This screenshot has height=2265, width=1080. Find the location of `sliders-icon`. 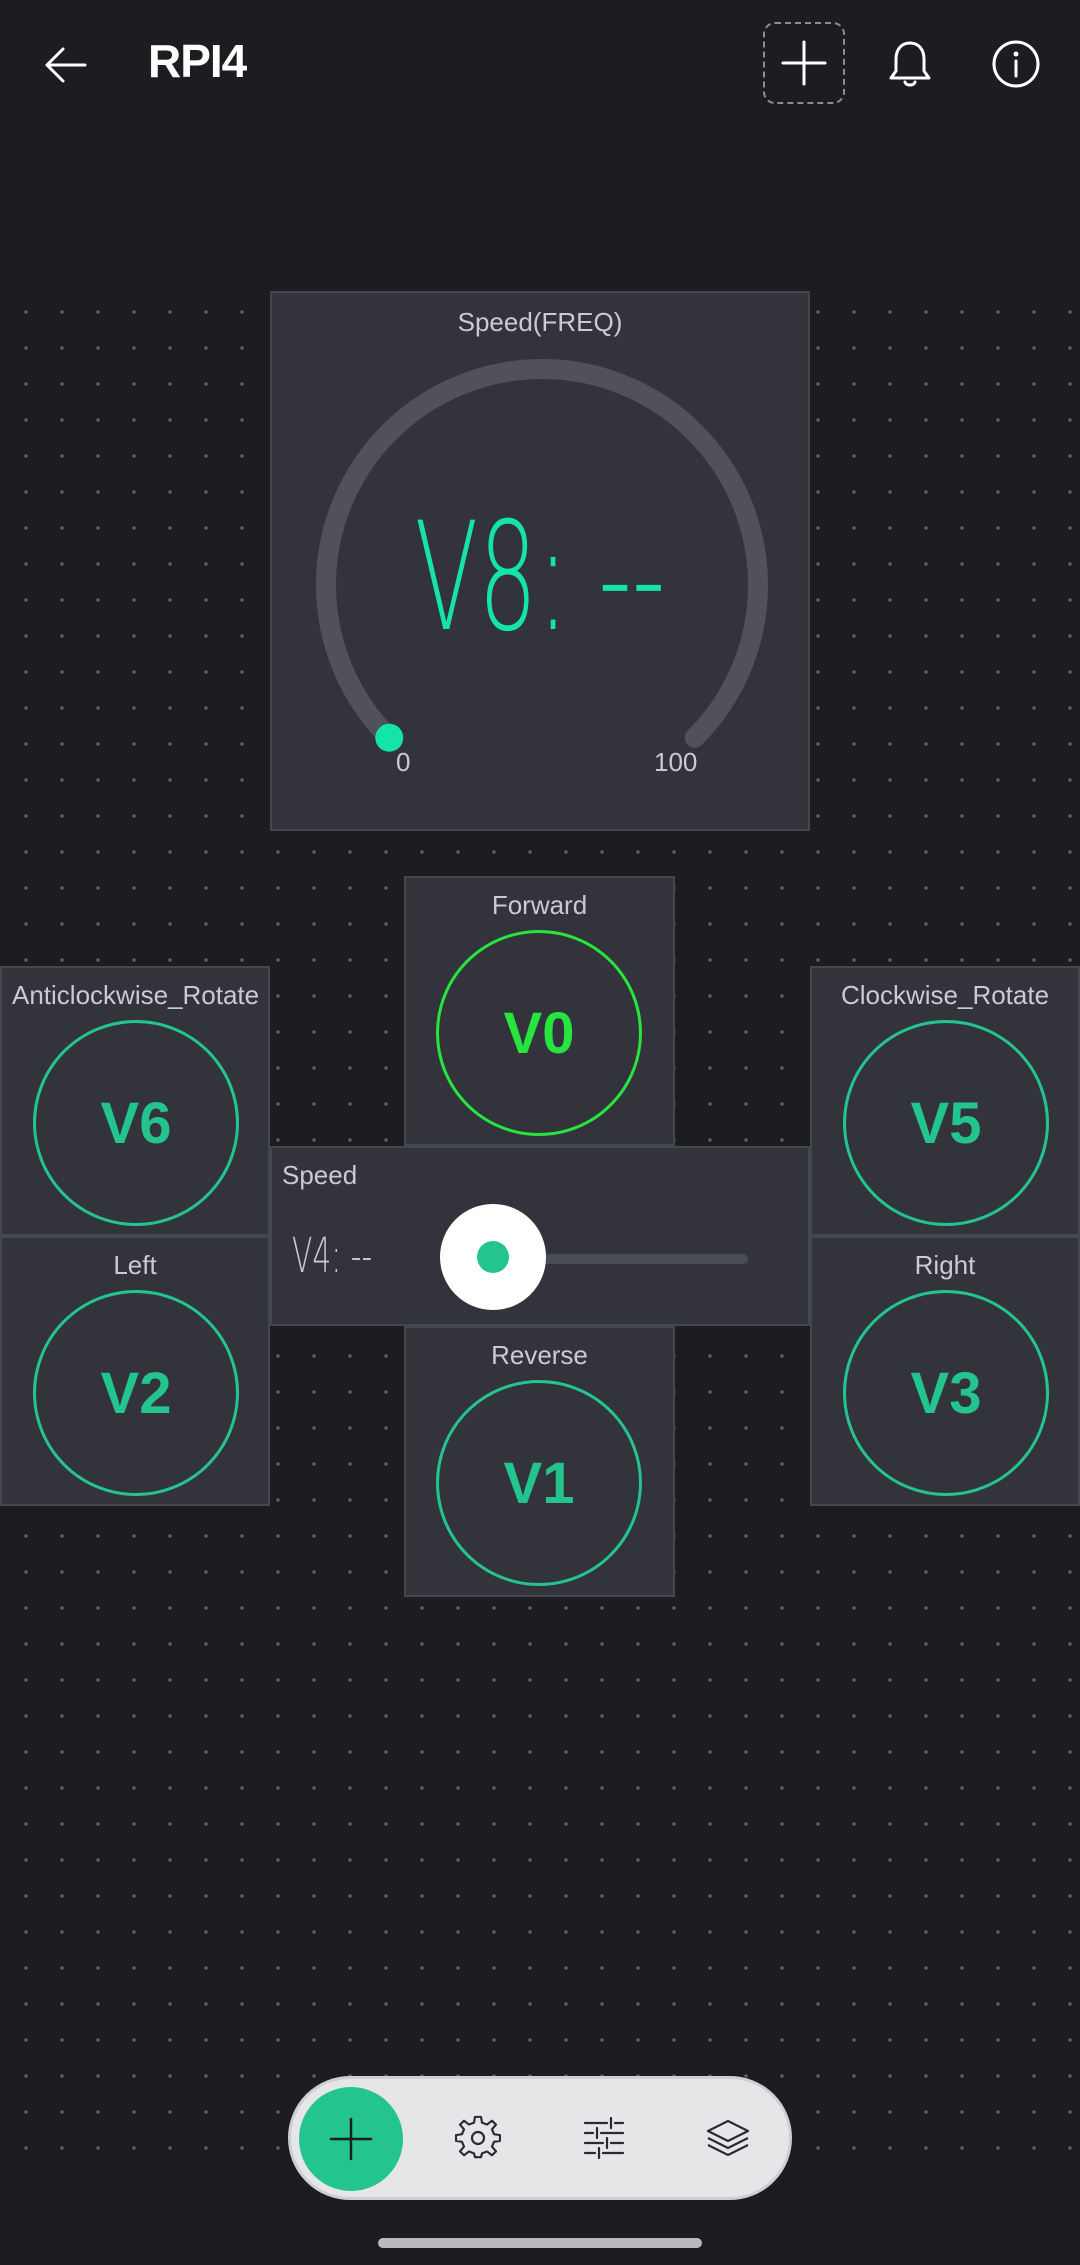

sliders-icon is located at coordinates (604, 2138).